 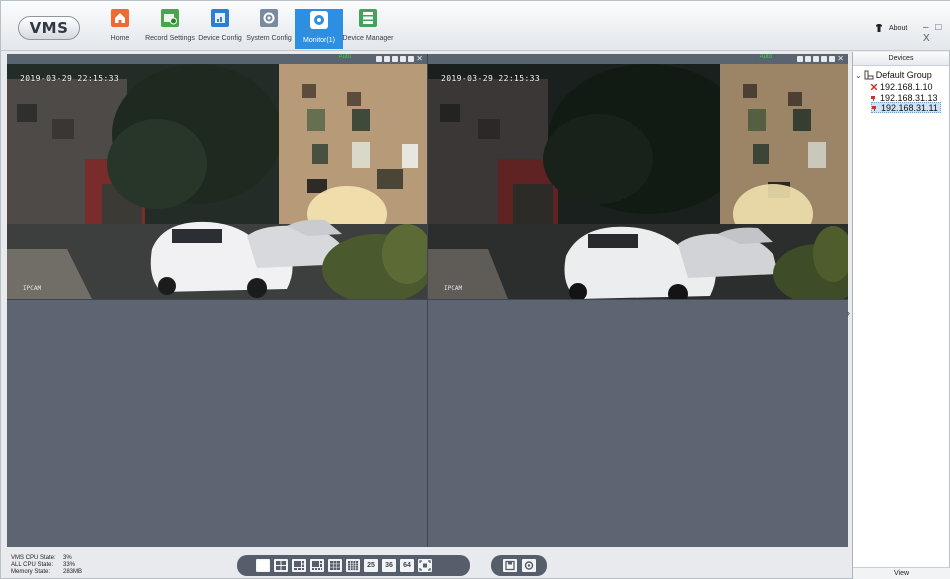 I want to click on layout-8-icon, so click(x=317, y=565).